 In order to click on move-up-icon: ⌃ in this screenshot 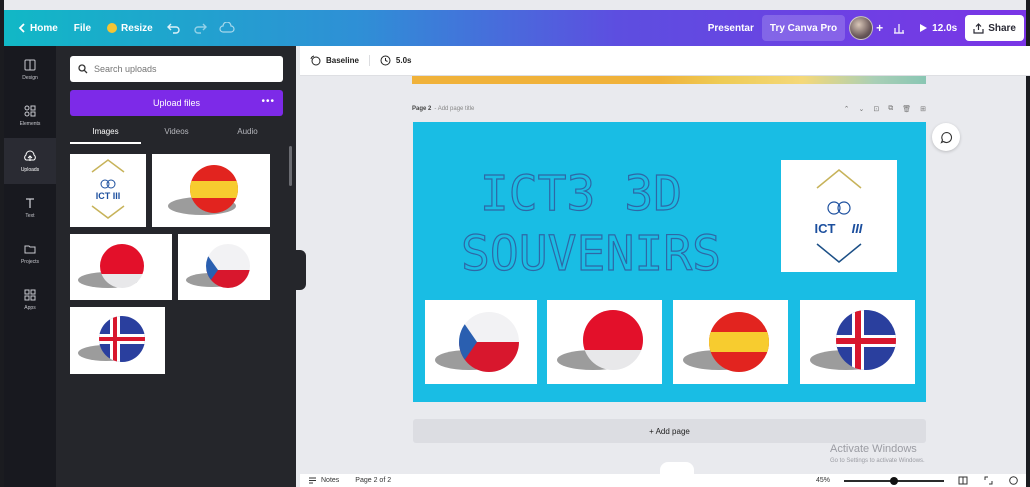, I will do `click(847, 109)`.